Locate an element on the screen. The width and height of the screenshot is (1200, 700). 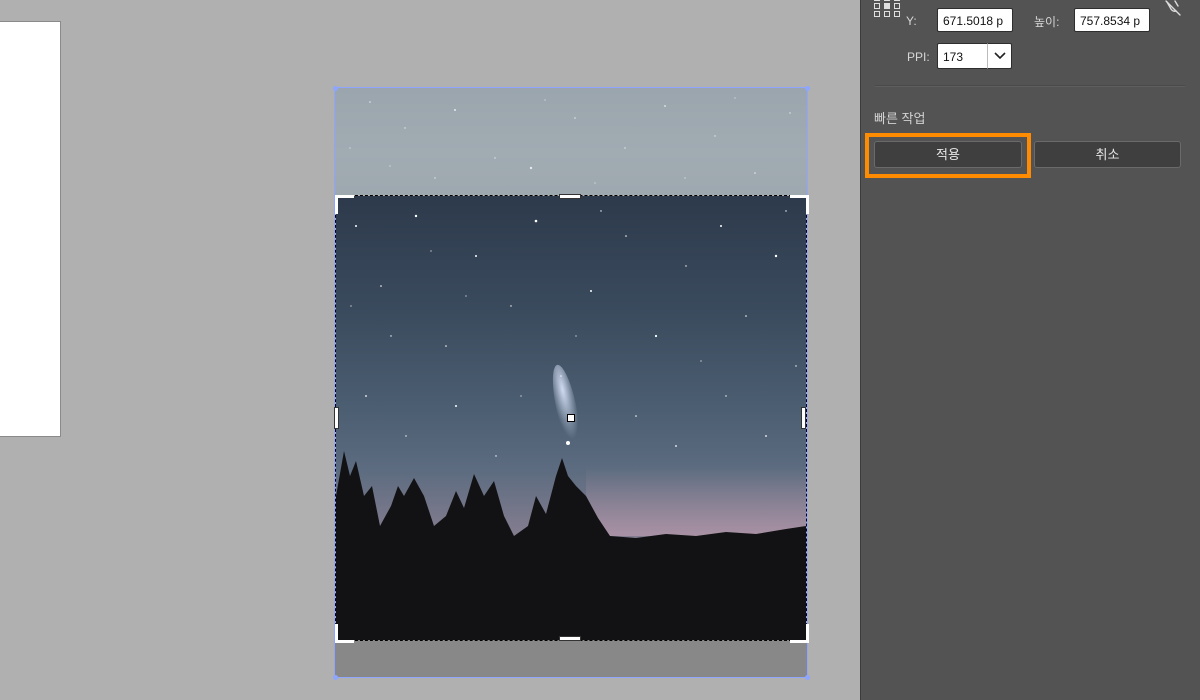
crop-handle-left is located at coordinates (336, 418).